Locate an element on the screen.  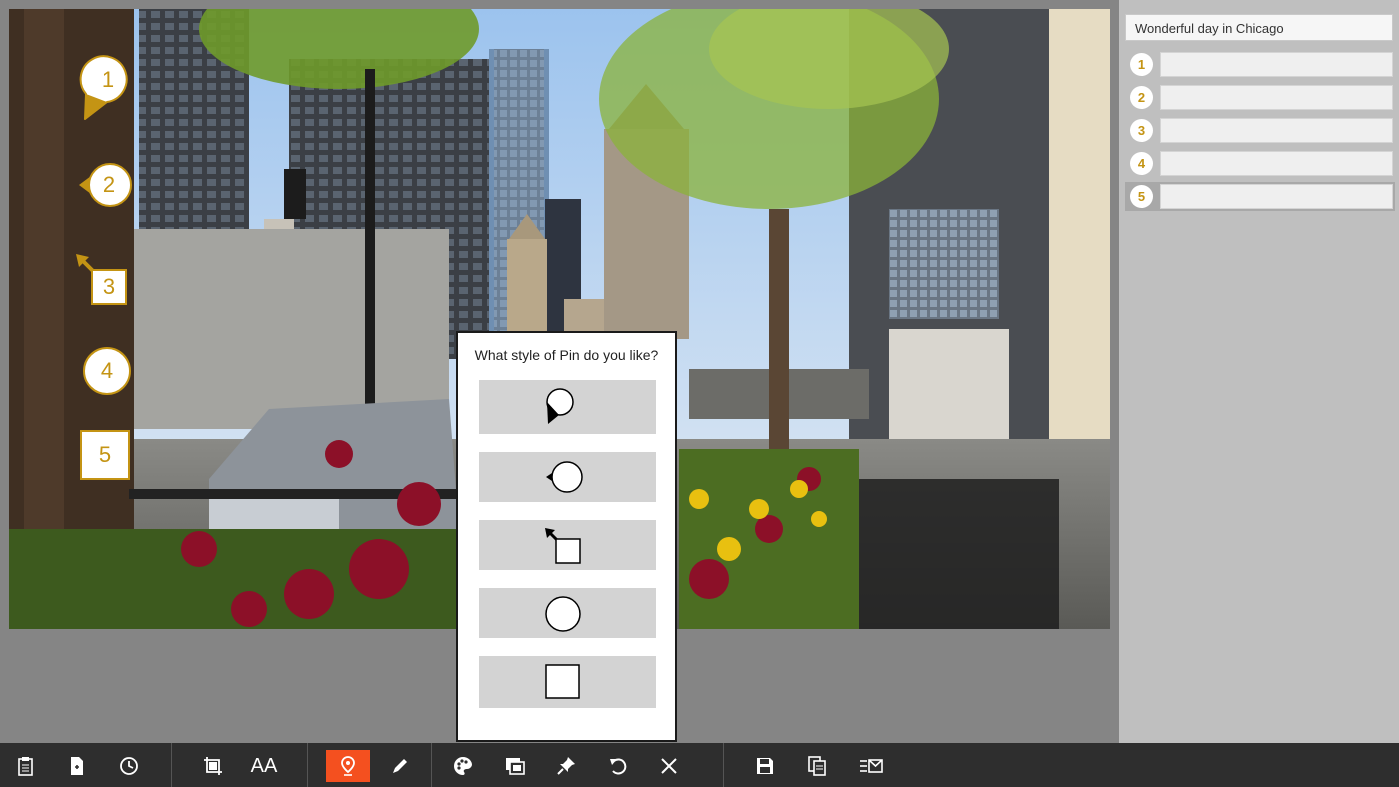
pen-button is located at coordinates (400, 766).